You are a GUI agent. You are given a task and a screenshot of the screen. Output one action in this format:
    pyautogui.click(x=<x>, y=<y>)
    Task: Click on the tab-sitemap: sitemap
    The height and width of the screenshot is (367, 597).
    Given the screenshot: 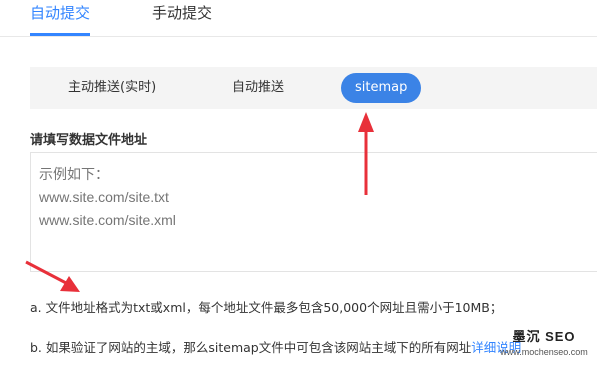 What is the action you would take?
    pyautogui.click(x=381, y=88)
    